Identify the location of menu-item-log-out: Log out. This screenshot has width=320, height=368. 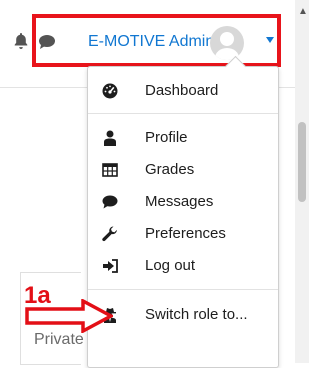
(183, 267).